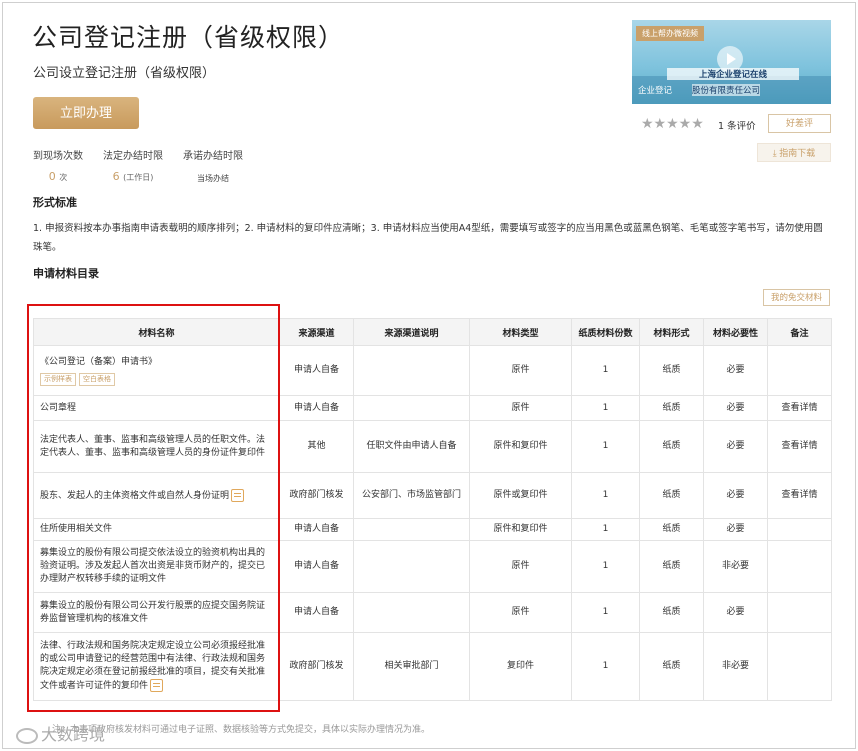 Image resolution: width=858 pixels, height=751 pixels. What do you see at coordinates (737, 126) in the screenshot?
I see `rating-count: 1 条评价` at bounding box center [737, 126].